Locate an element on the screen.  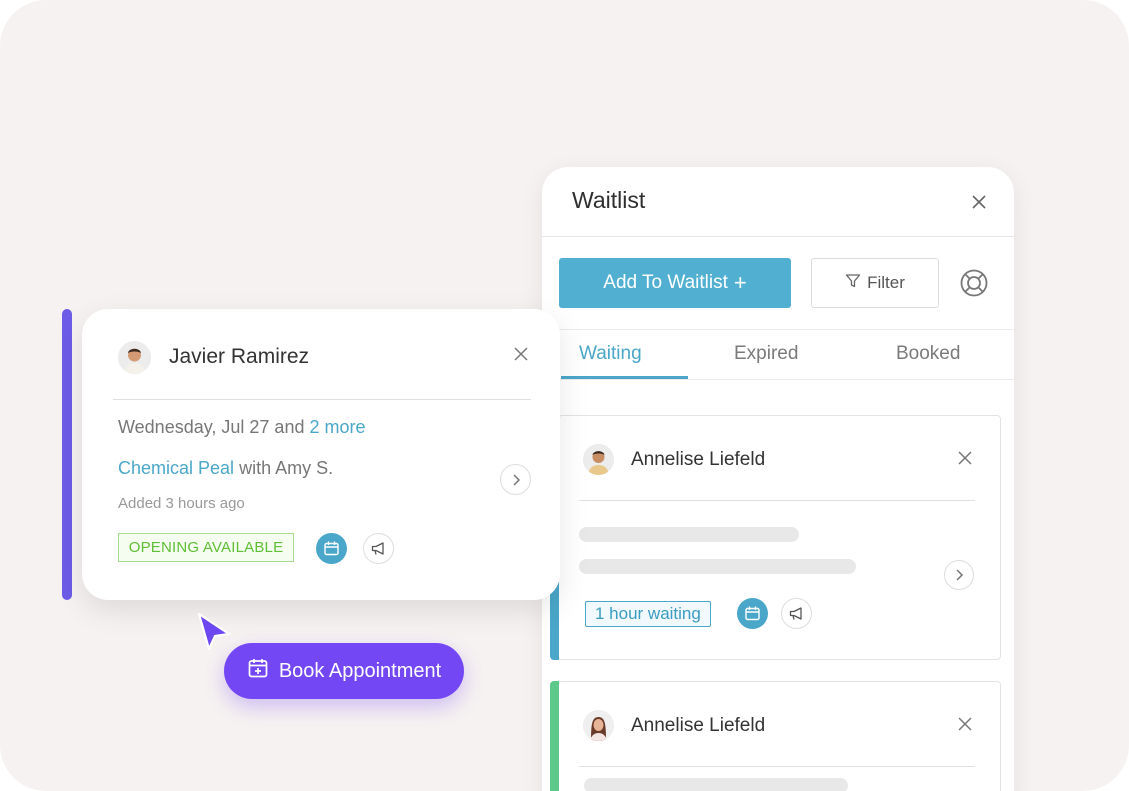
card-accent is located at coordinates (67, 454).